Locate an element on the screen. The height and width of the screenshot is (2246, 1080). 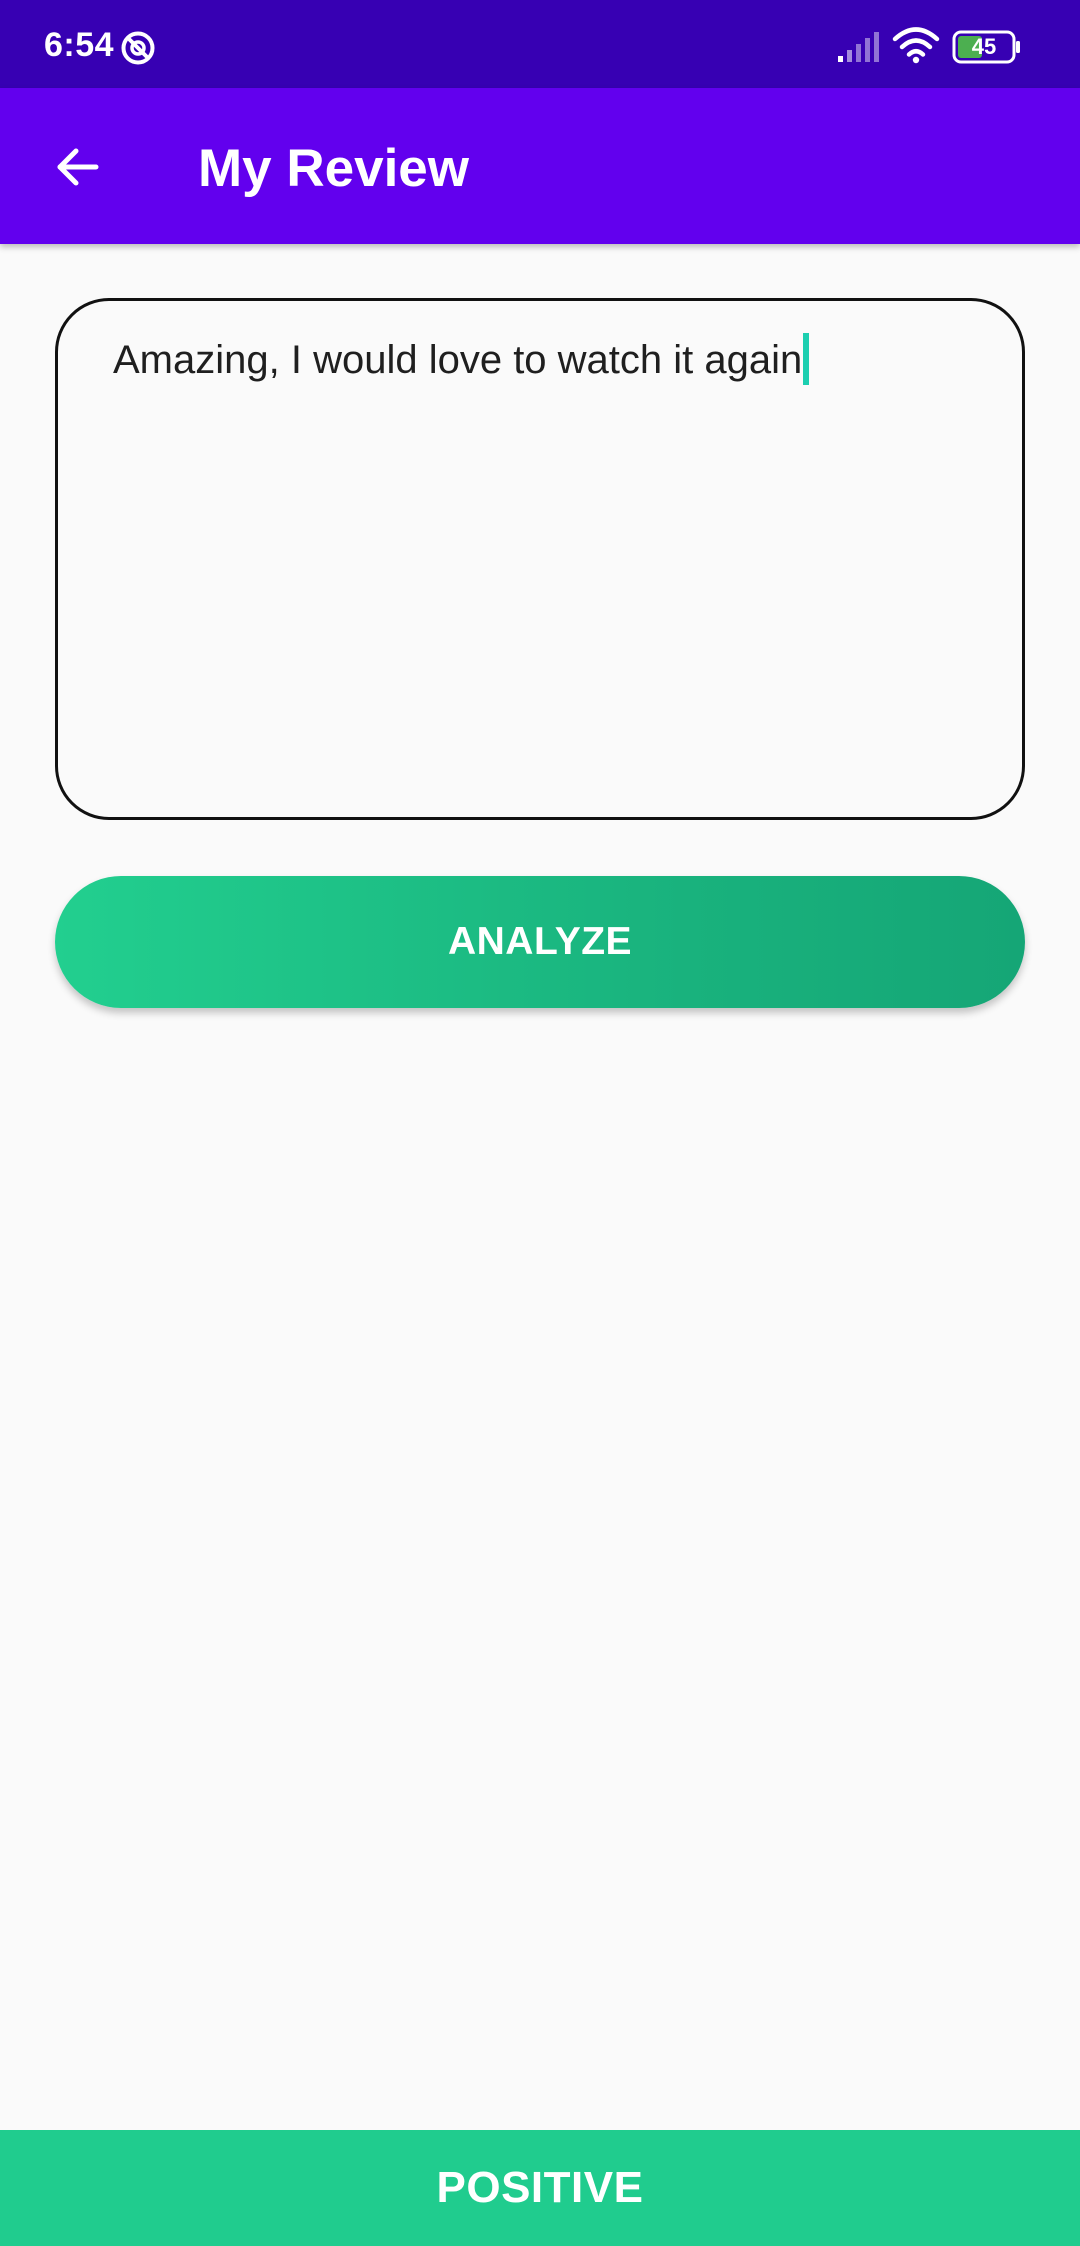
wifi-icon is located at coordinates (916, 45).